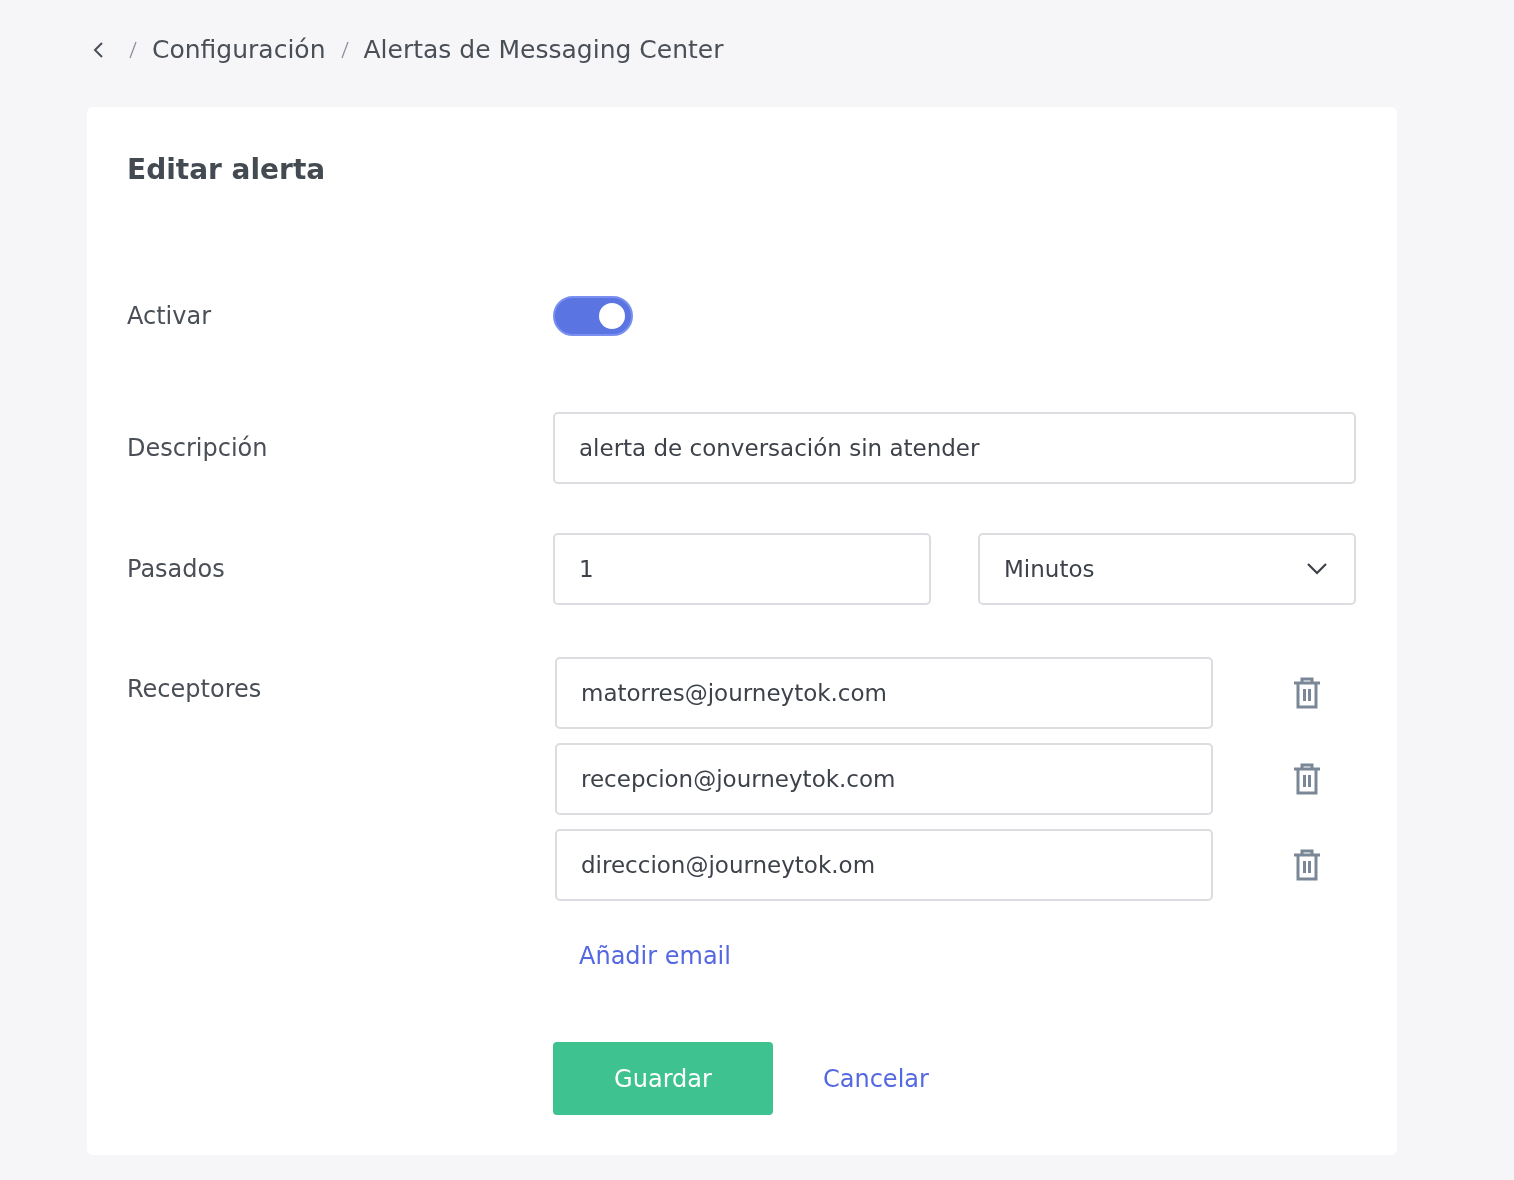 Image resolution: width=1514 pixels, height=1180 pixels. Describe the element at coordinates (1167, 569) in the screenshot. I see `unit-dropdown: Minutos` at that location.